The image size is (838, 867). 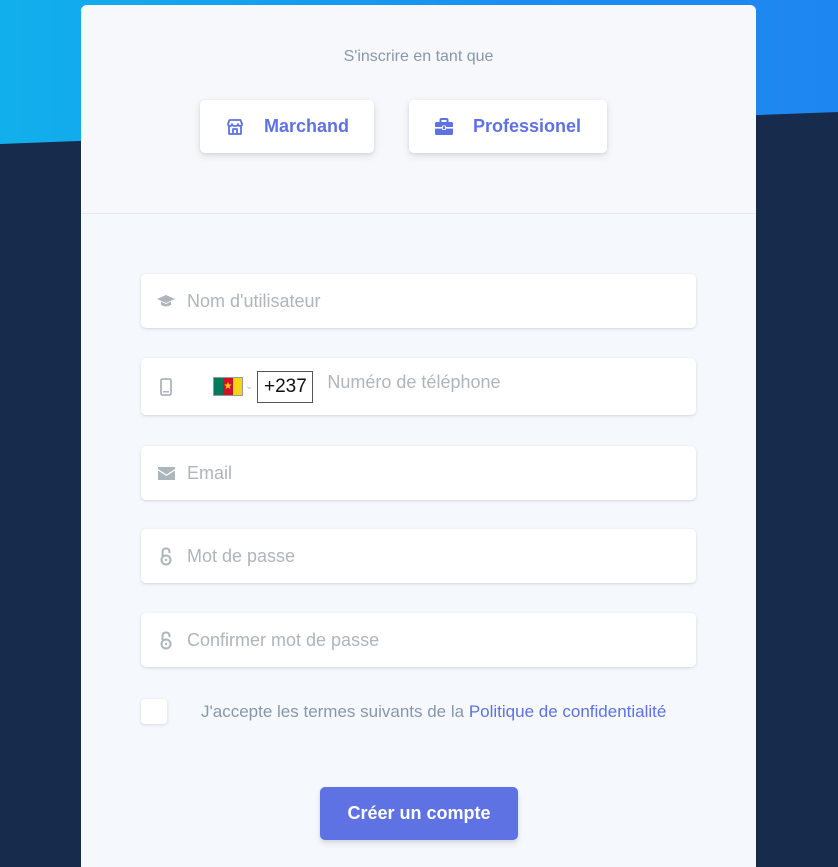 I want to click on professional-button: Professionel, so click(x=508, y=126).